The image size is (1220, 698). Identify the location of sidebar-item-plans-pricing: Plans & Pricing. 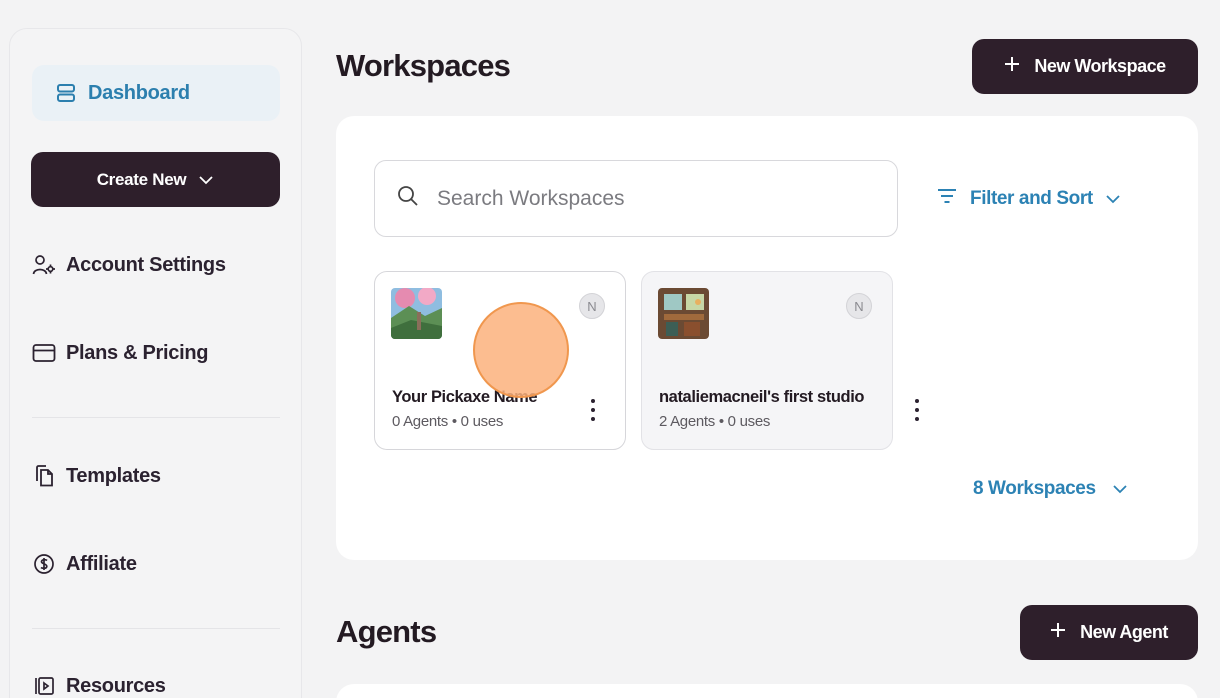
(120, 353).